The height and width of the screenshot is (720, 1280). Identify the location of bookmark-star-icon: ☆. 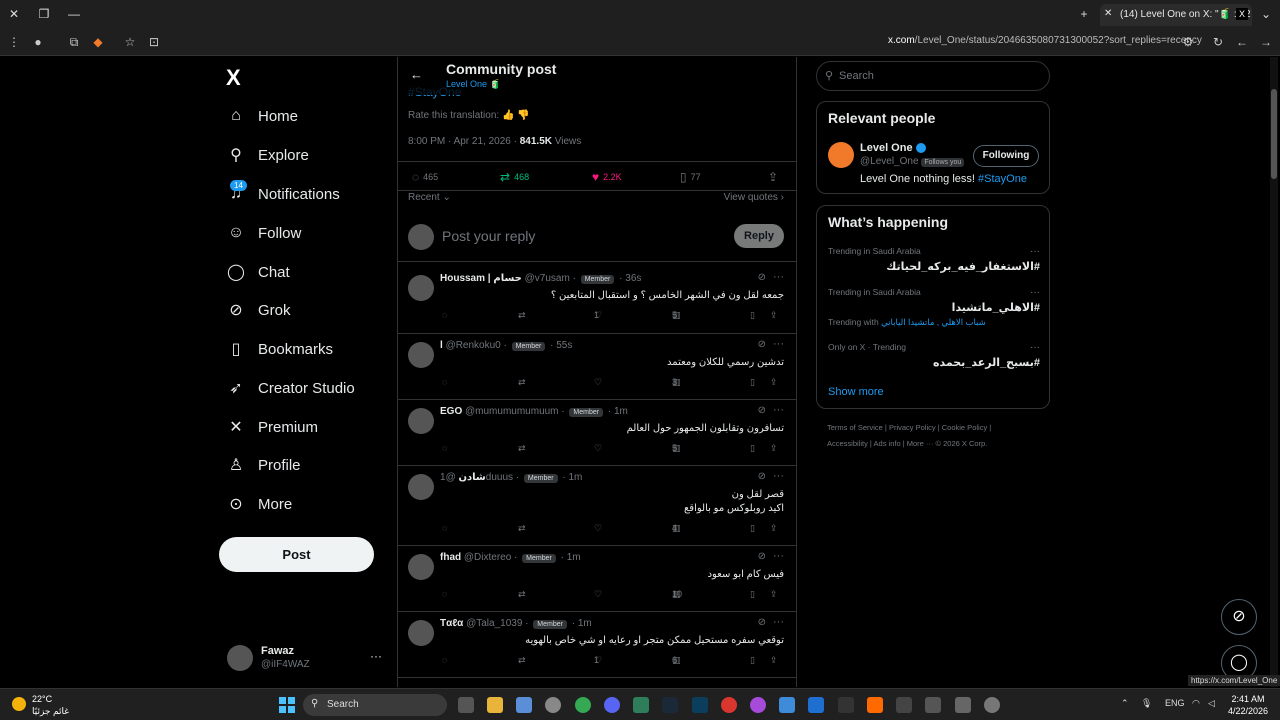
(130, 42).